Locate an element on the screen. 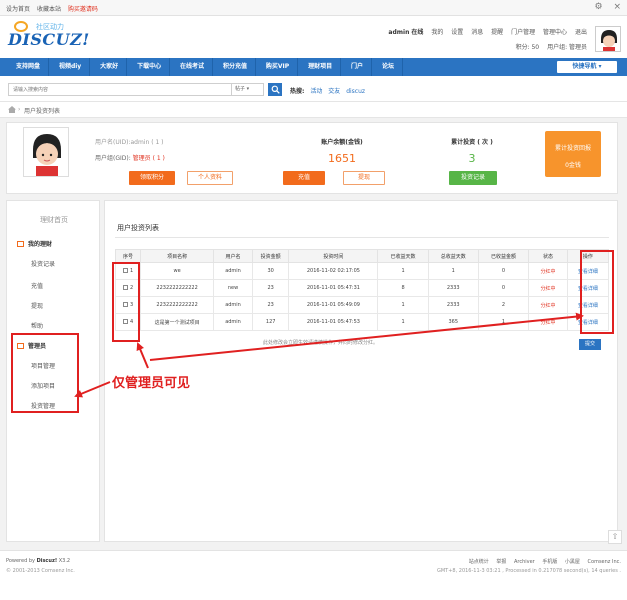 The height and width of the screenshot is (600, 627). nav-item-forum: 论坛 is located at coordinates (388, 67).